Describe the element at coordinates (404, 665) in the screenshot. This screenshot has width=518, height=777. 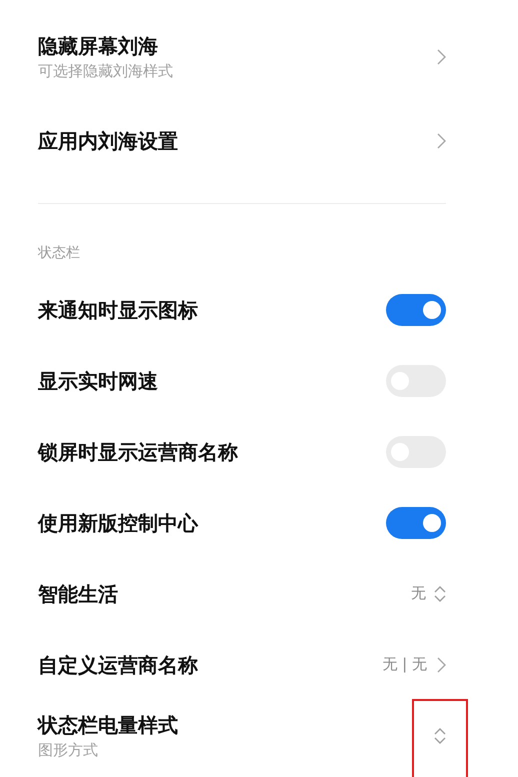
I see `setting-value: 无 | 无` at that location.